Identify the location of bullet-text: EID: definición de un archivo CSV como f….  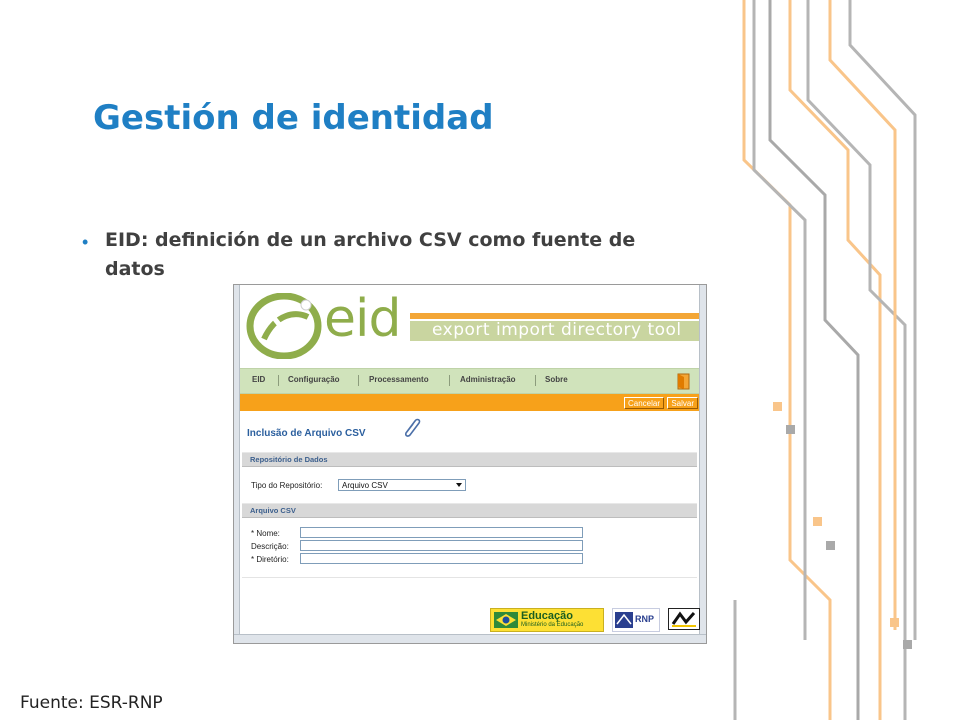
(370, 254).